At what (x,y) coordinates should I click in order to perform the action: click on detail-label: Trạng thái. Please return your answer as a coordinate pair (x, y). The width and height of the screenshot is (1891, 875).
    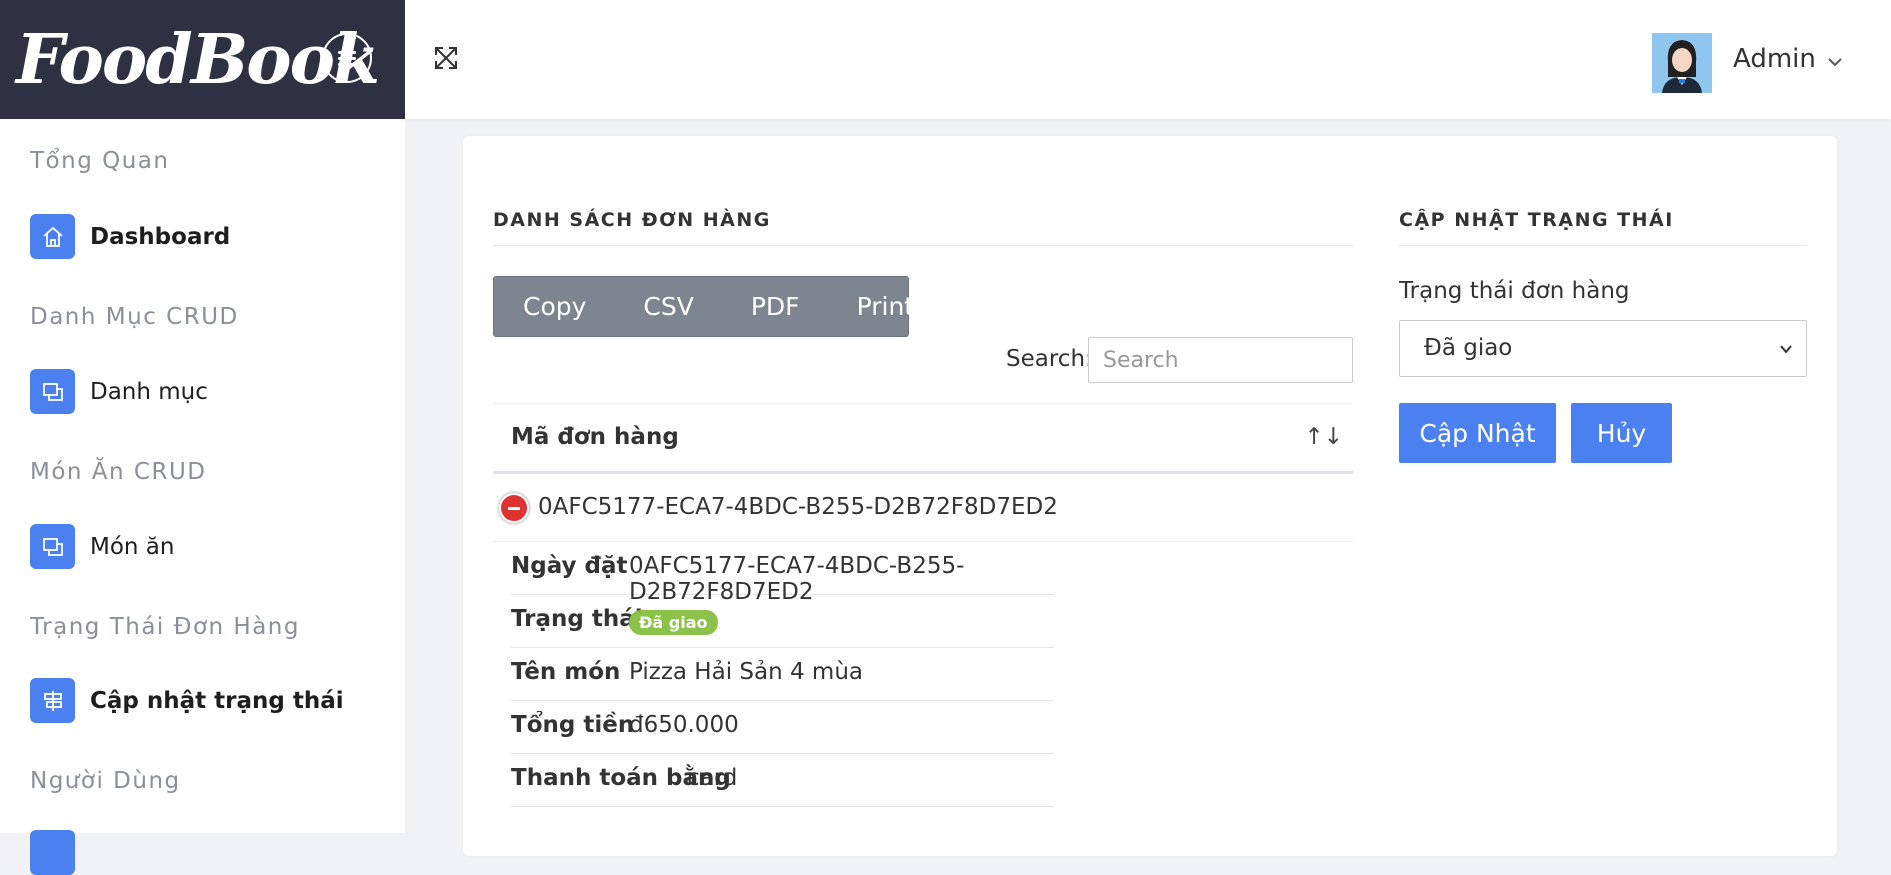
    Looking at the image, I should click on (577, 619).